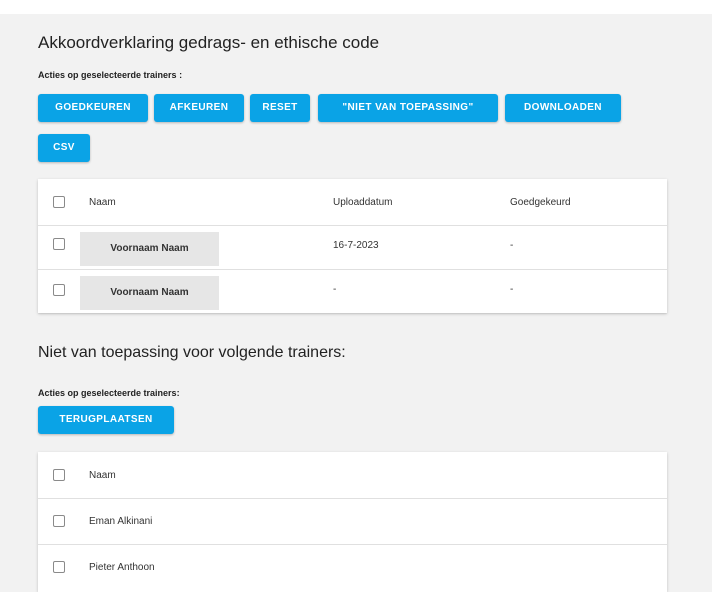 The width and height of the screenshot is (712, 592). What do you see at coordinates (352, 475) in the screenshot?
I see `table-header-row: Naam` at bounding box center [352, 475].